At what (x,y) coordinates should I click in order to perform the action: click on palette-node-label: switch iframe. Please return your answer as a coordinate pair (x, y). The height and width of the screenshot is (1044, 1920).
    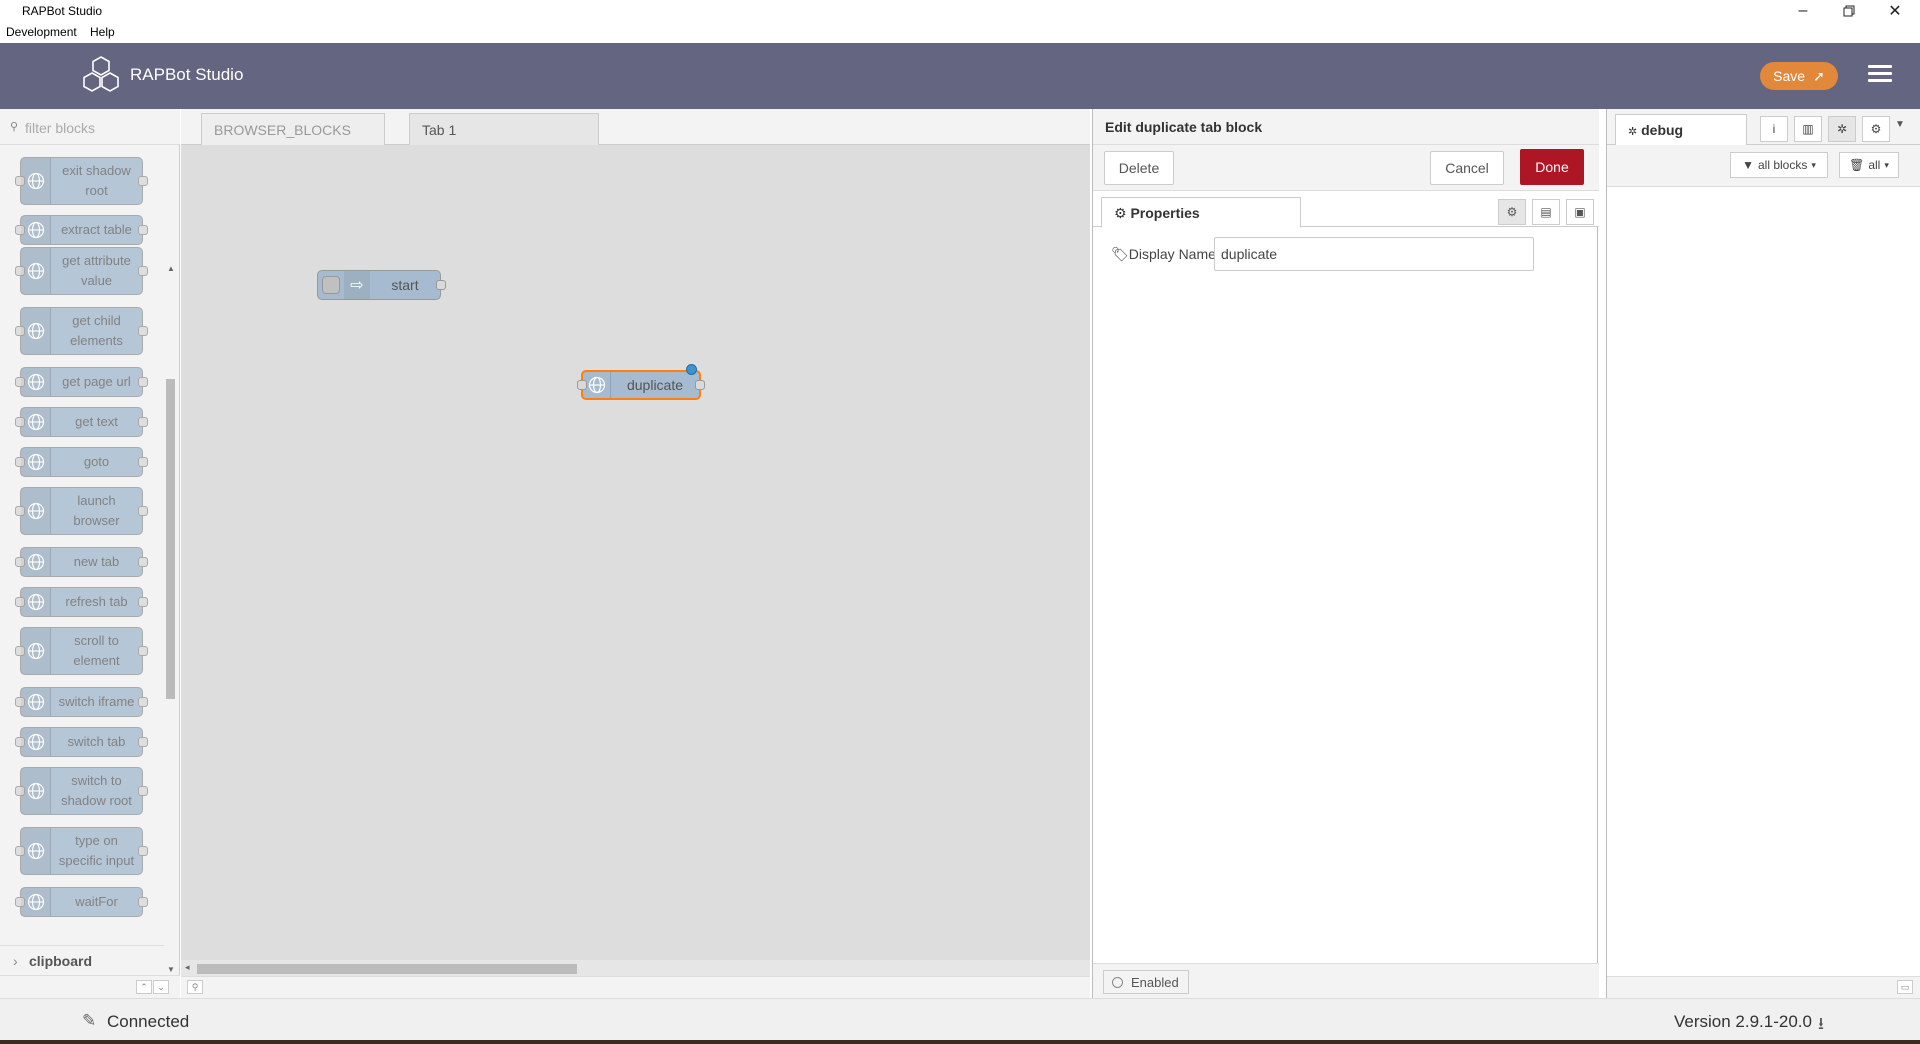
    Looking at the image, I should click on (96, 701).